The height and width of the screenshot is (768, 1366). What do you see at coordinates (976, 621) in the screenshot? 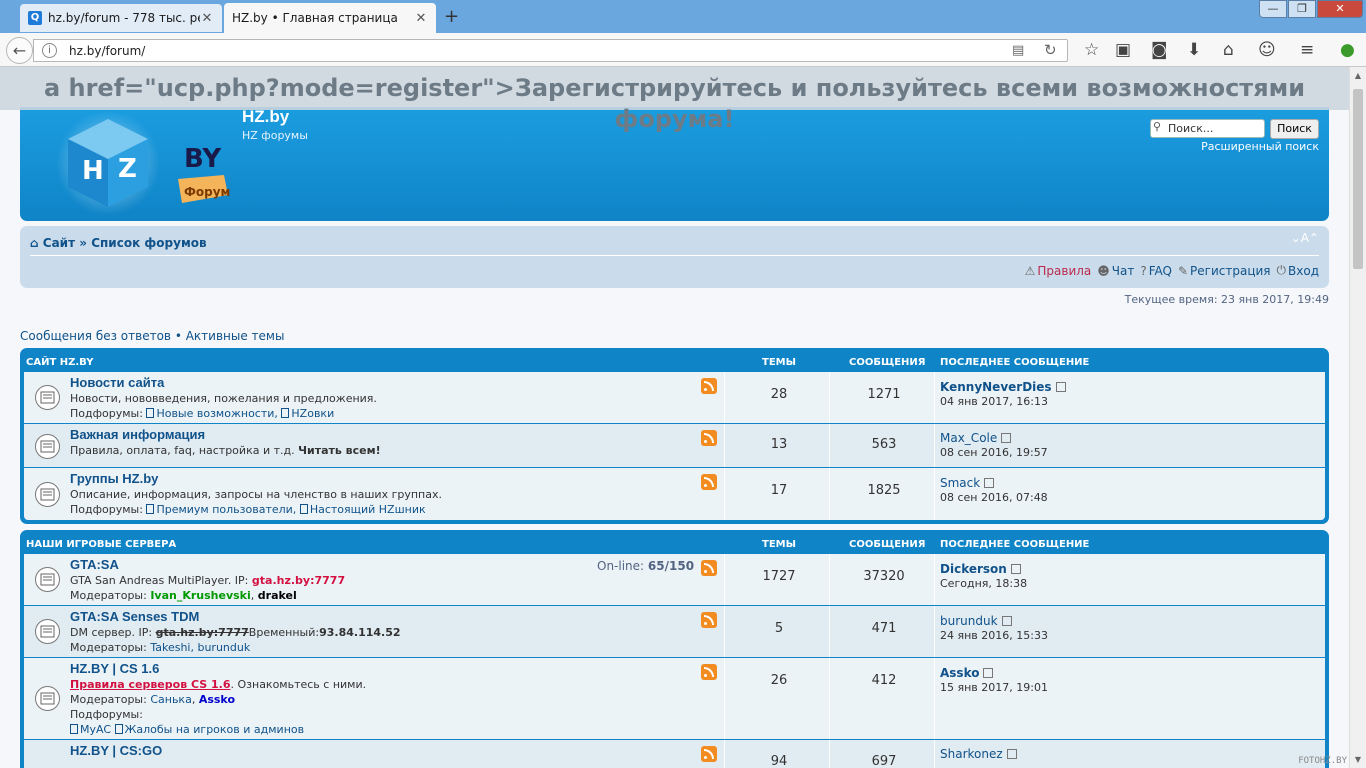
I see `last-post-author: burunduk` at bounding box center [976, 621].